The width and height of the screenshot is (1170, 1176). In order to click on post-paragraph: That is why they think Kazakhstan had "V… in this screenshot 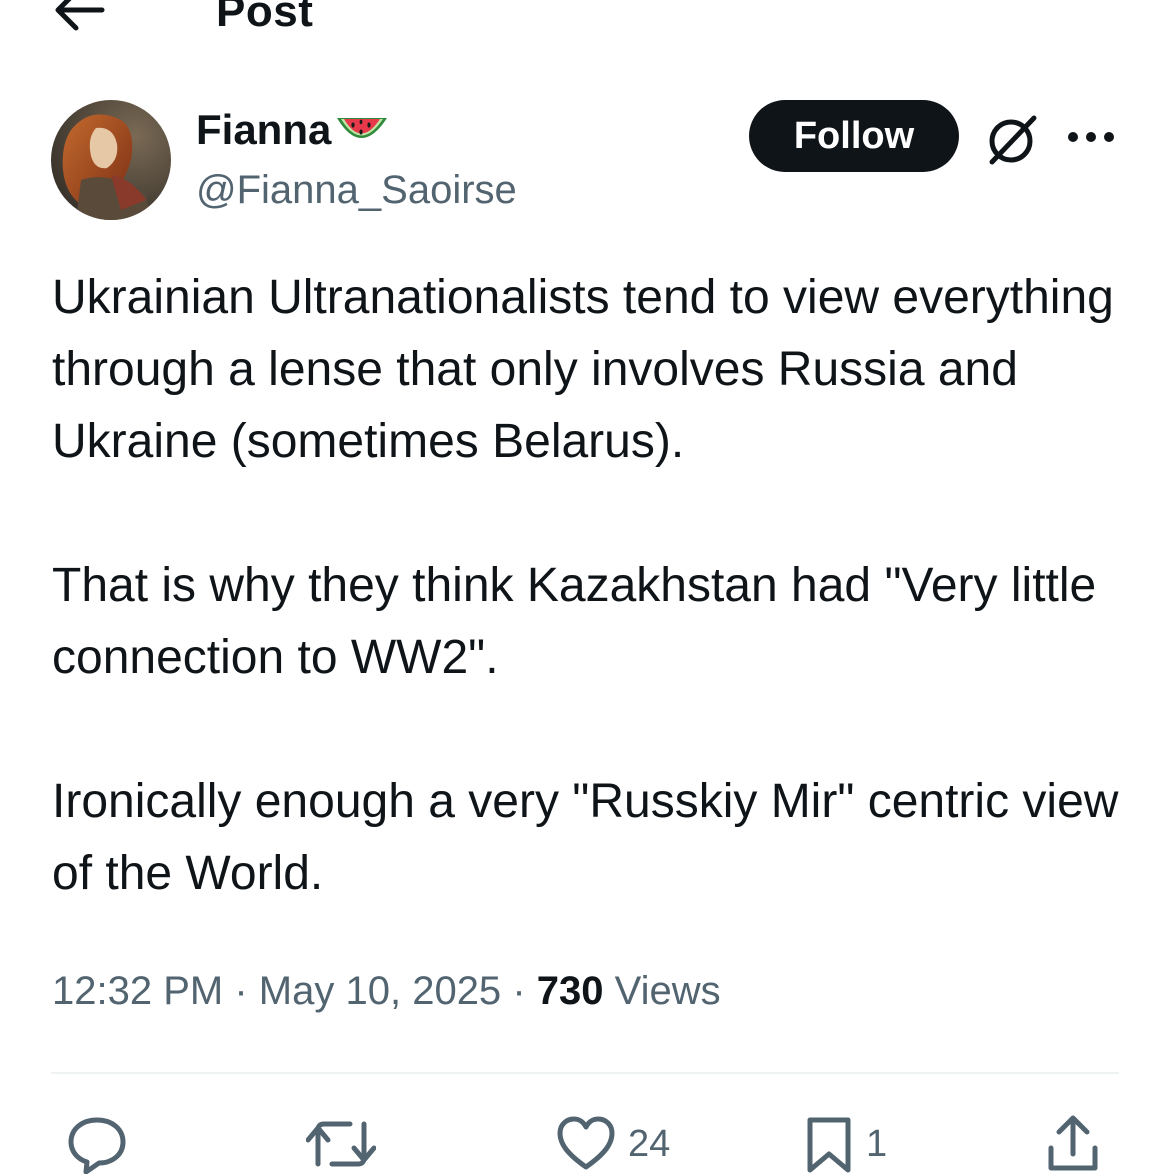, I will do `click(574, 621)`.